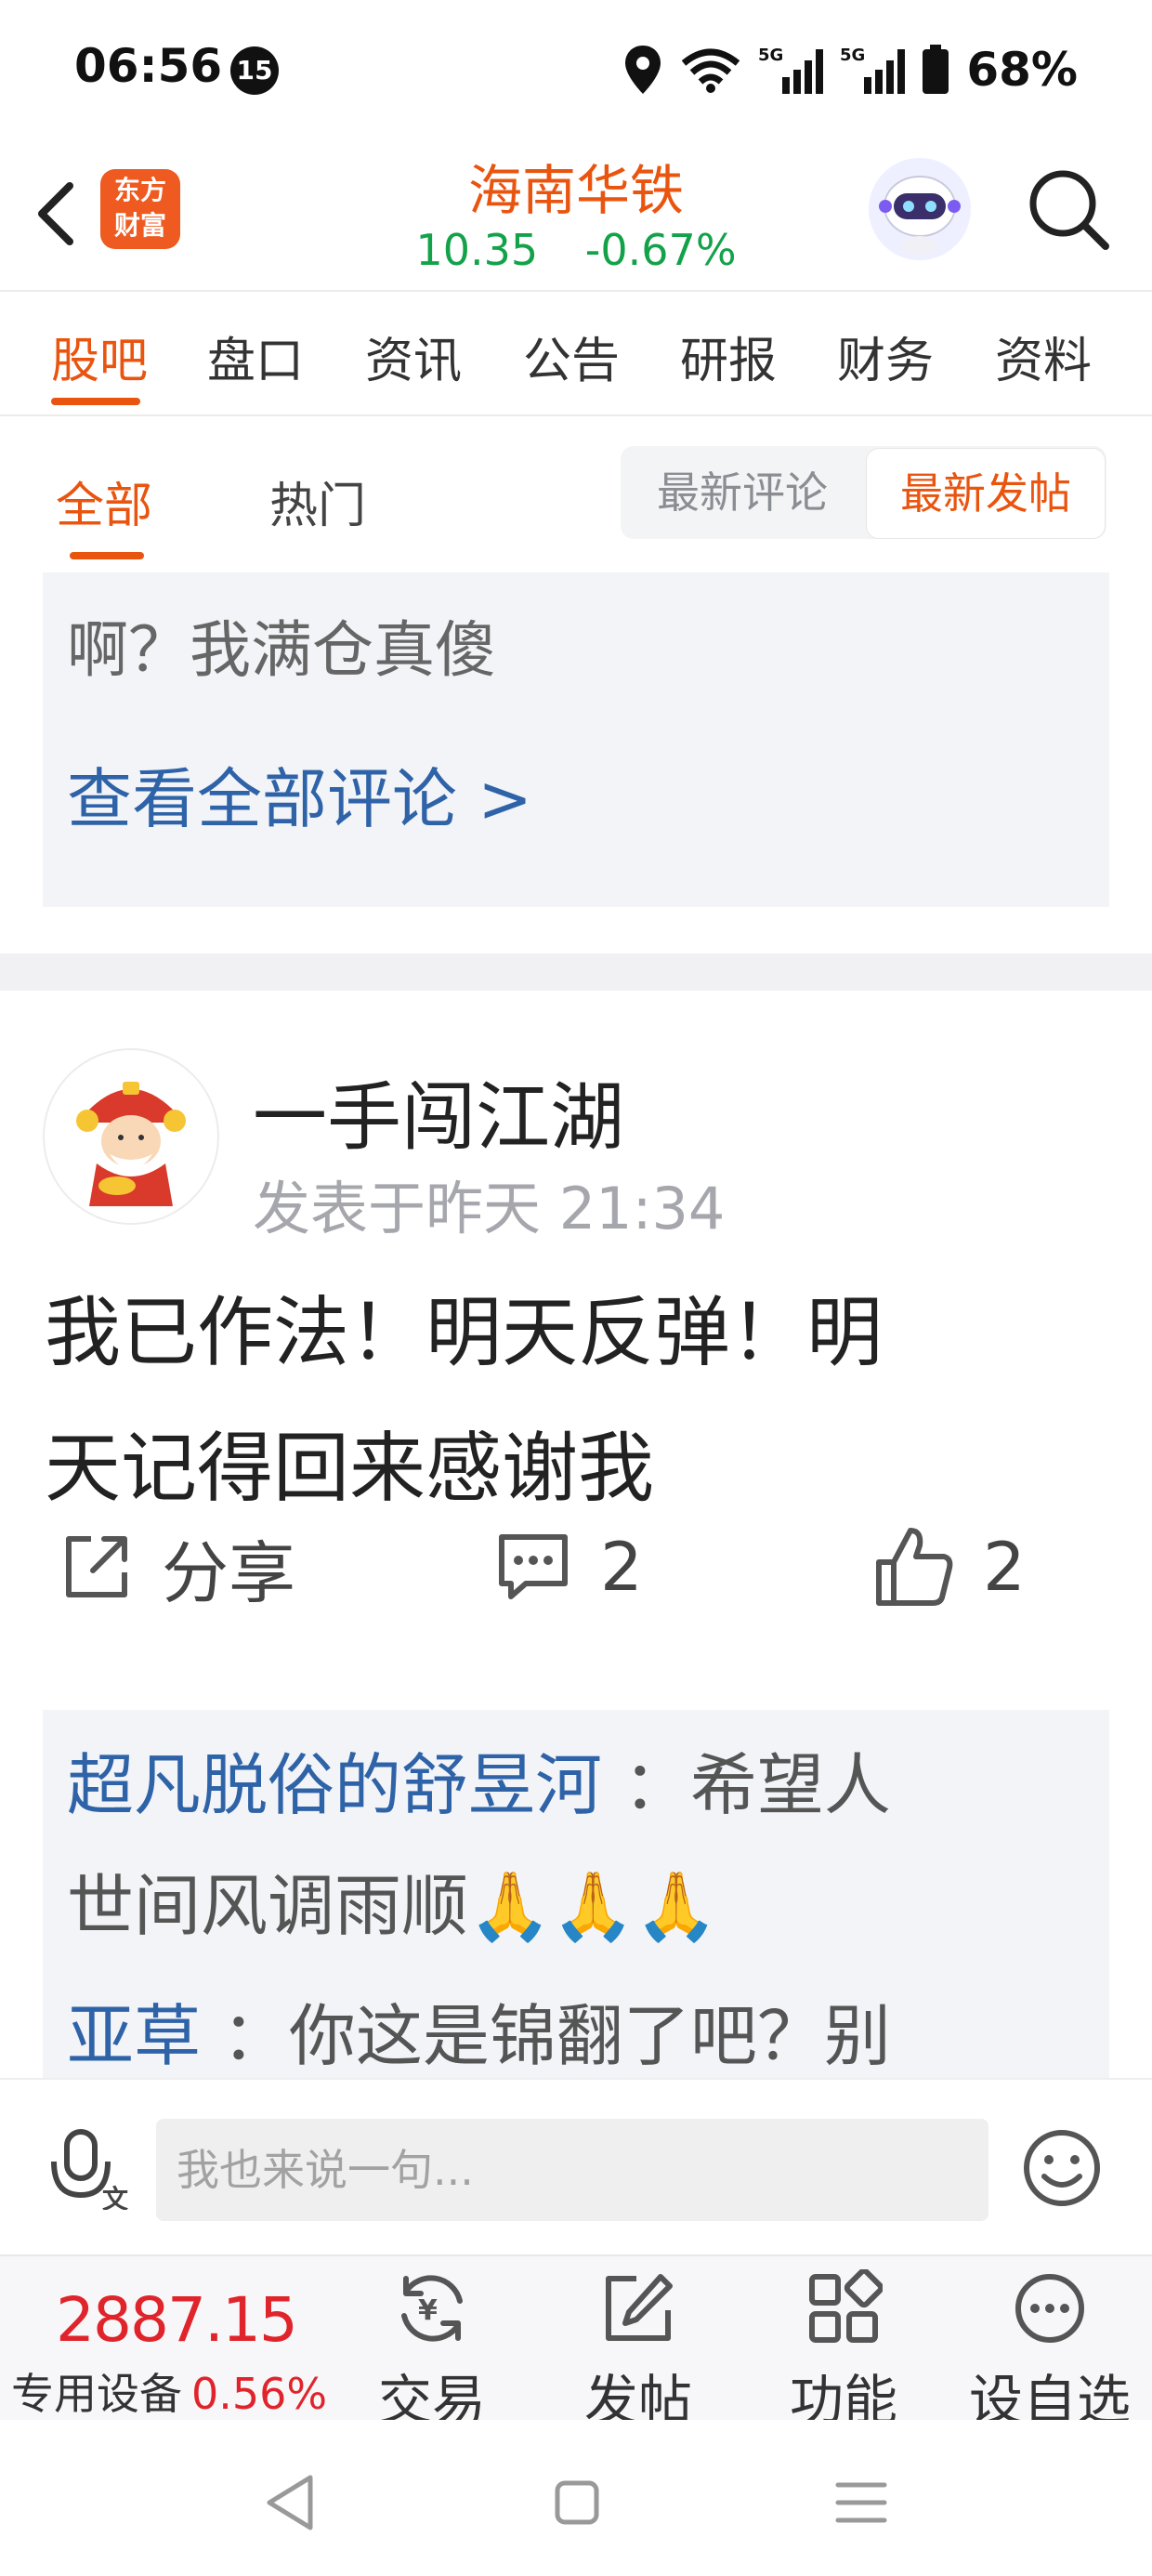  Describe the element at coordinates (643, 70) in the screenshot. I see `location-icon` at that location.